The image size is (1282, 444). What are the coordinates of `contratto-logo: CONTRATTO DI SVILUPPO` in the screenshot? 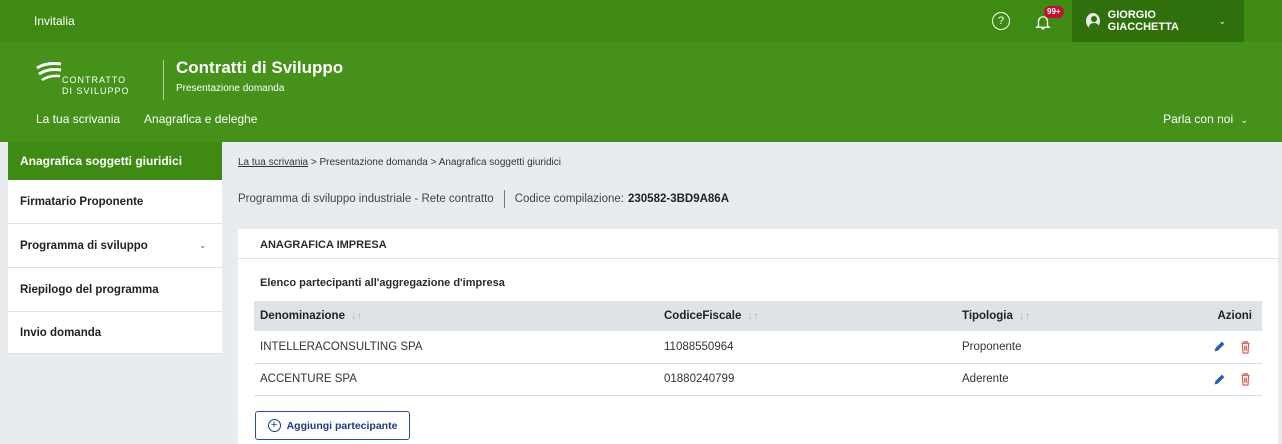 It's located at (96, 80).